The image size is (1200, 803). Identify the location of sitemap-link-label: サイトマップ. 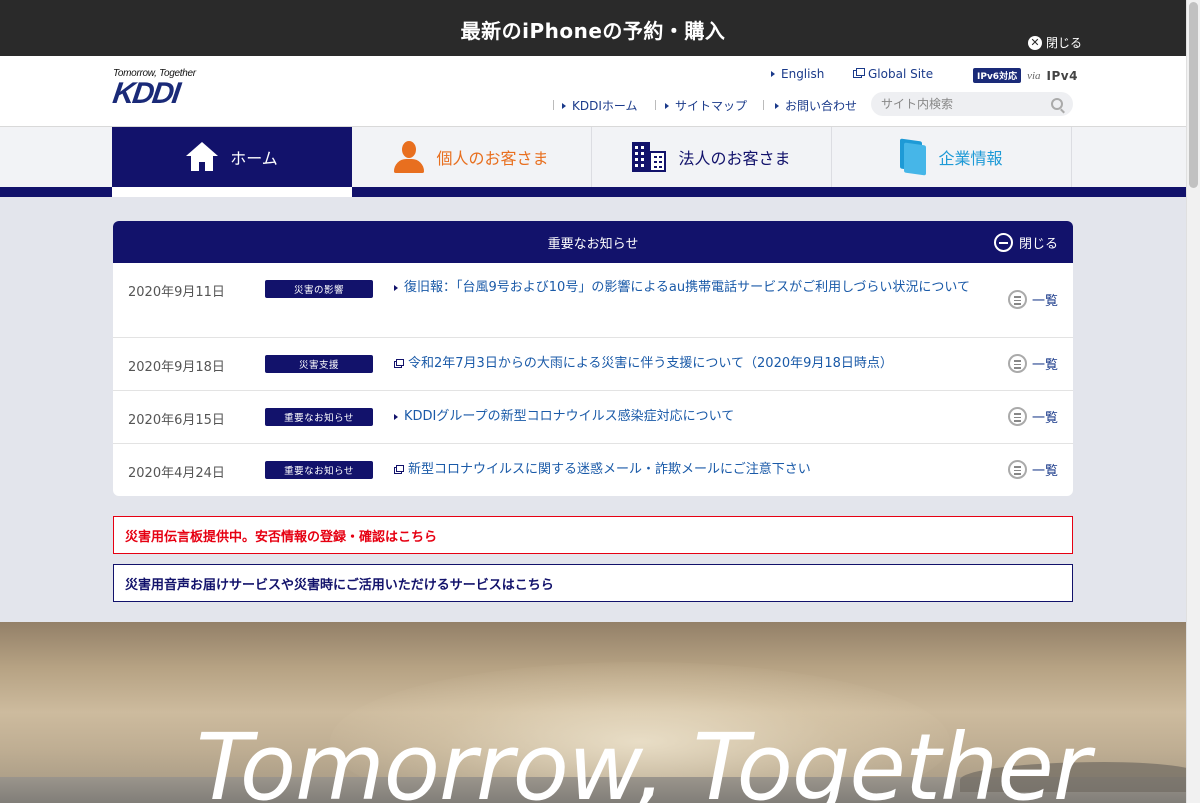
(711, 106).